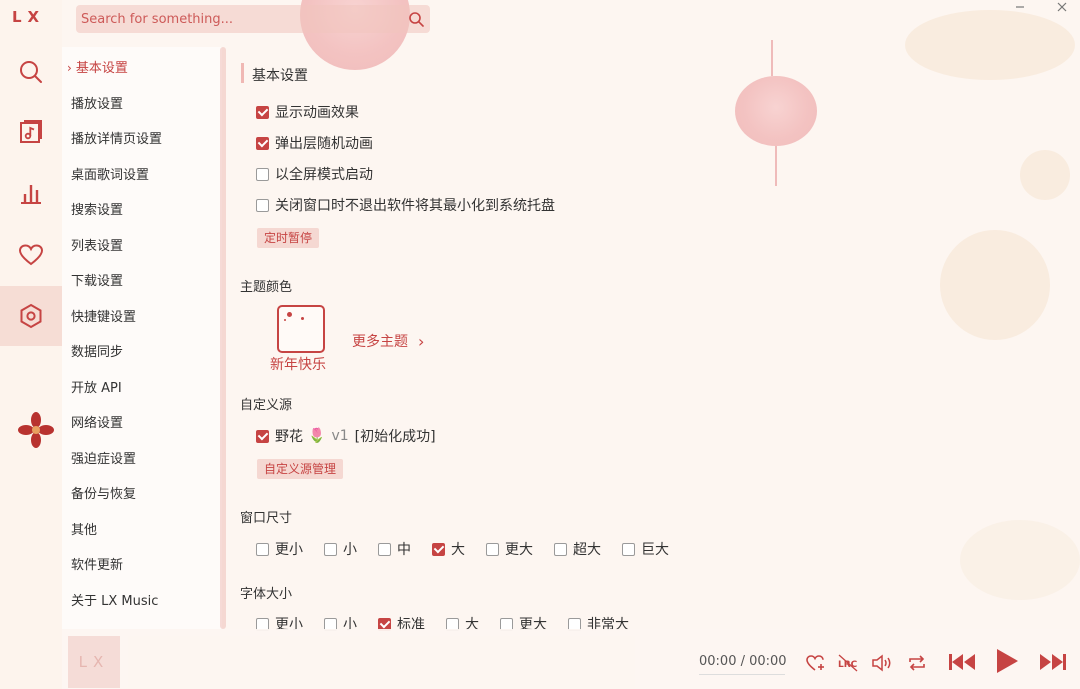  Describe the element at coordinates (116, 137) in the screenshot. I see `nav-item-play-detail: 播放详情页设置` at that location.